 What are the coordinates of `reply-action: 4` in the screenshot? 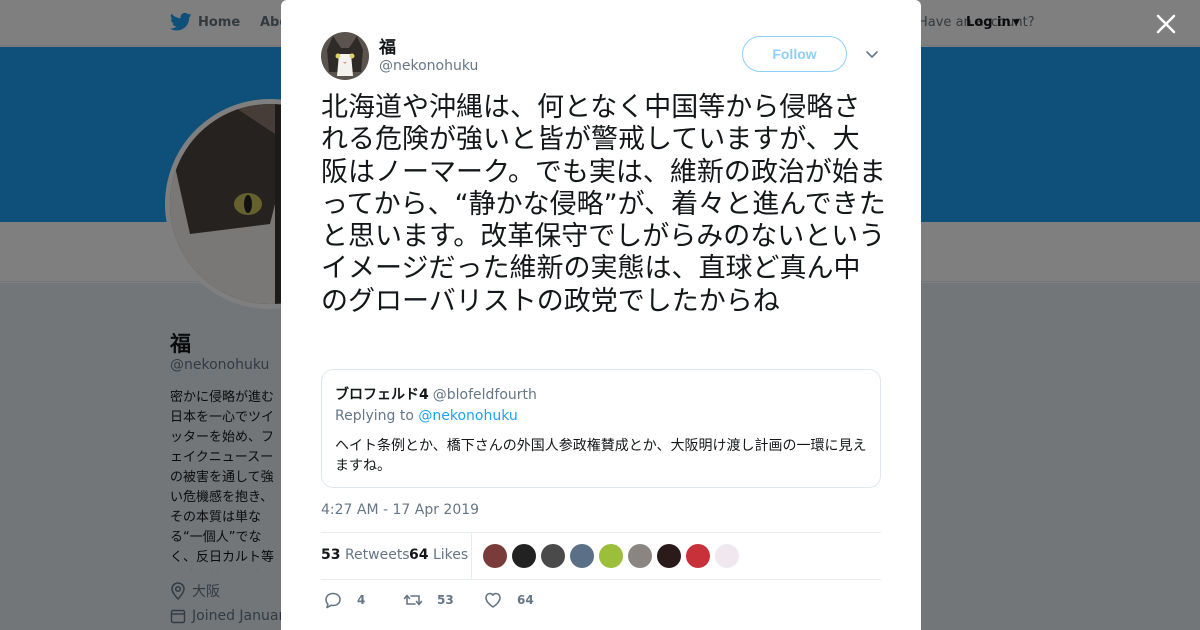 It's located at (344, 600).